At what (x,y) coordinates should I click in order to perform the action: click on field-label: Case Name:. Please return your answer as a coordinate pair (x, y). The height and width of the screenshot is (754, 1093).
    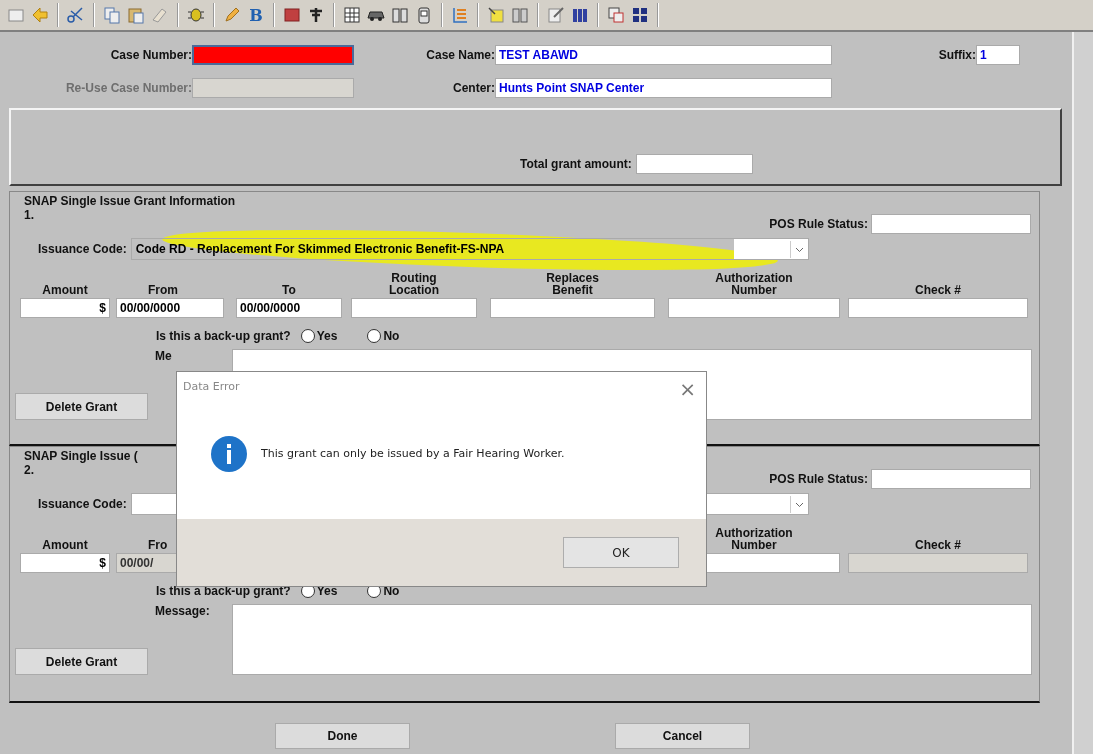
    Looking at the image, I should click on (460, 55).